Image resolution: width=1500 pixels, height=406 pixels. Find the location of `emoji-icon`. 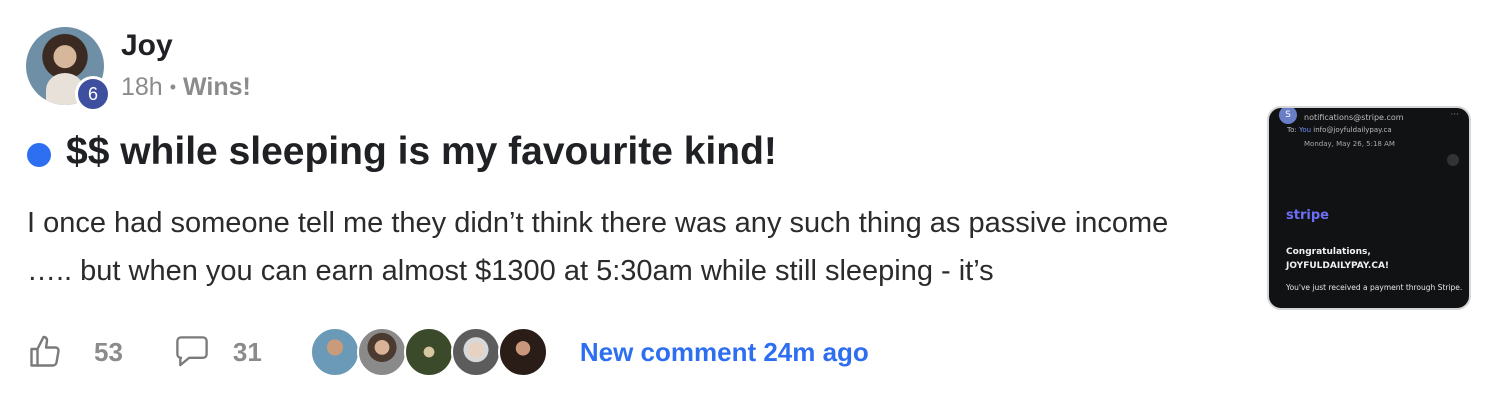

emoji-icon is located at coordinates (1453, 160).